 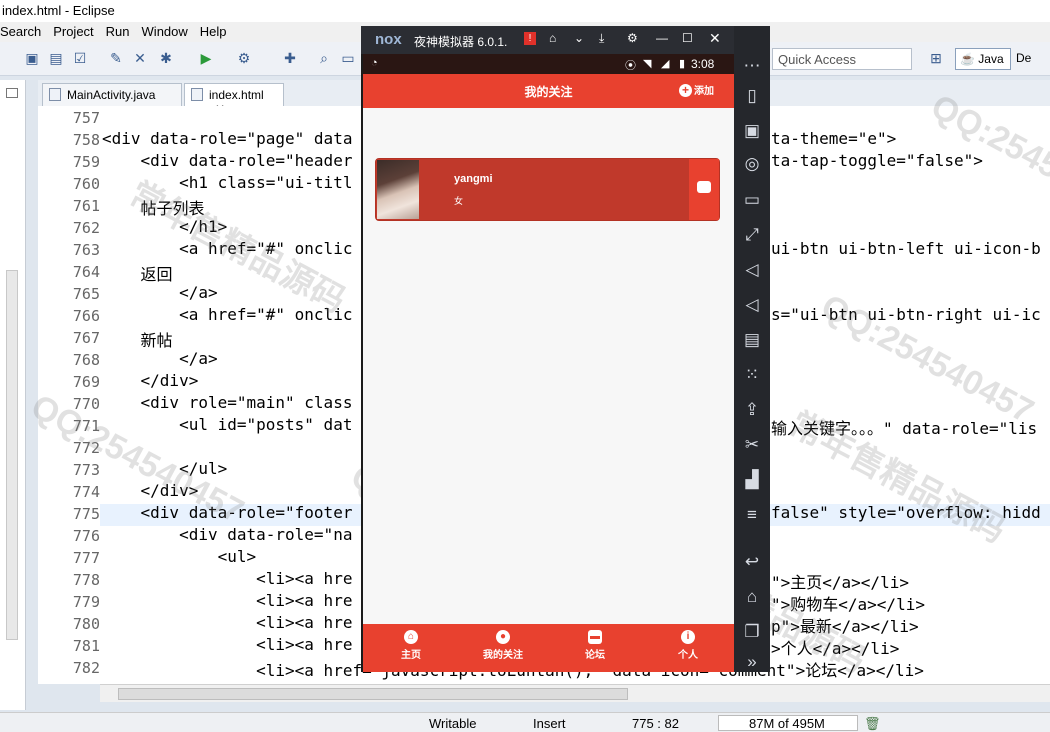 What do you see at coordinates (118, 33) in the screenshot?
I see `menu-run: Run` at bounding box center [118, 33].